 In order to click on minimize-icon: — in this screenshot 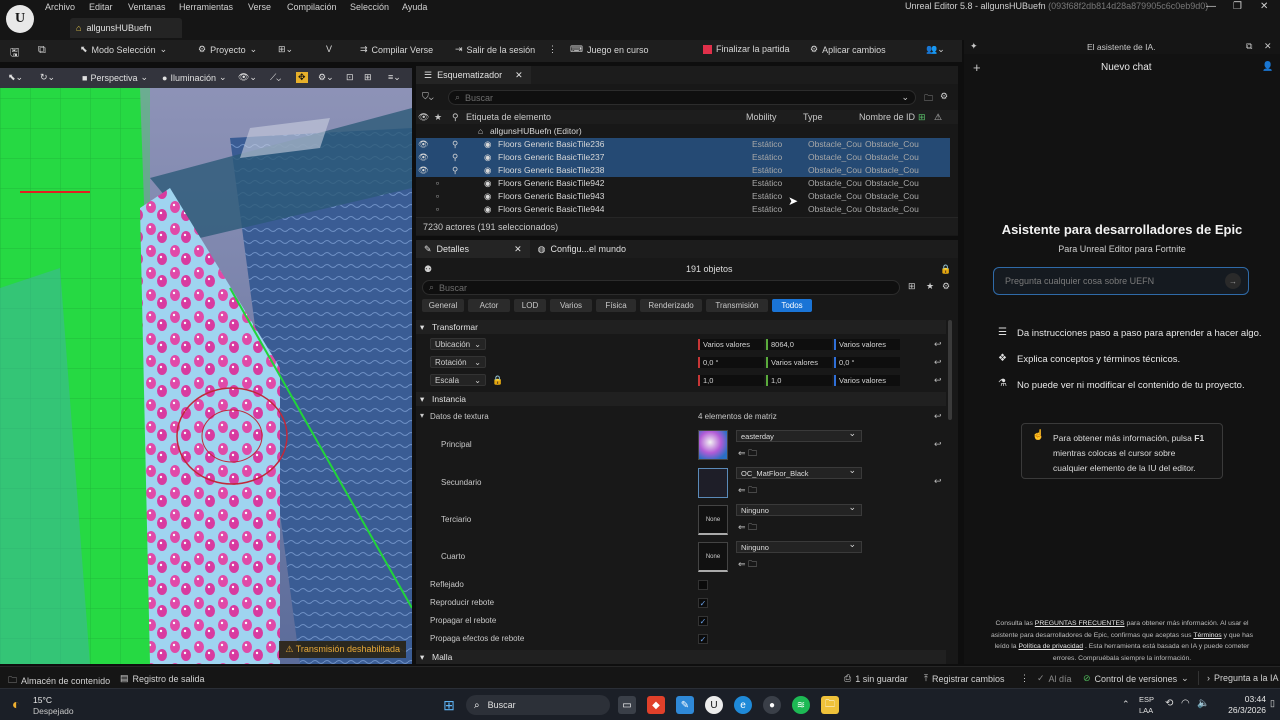, I will do `click(1211, 6)`.